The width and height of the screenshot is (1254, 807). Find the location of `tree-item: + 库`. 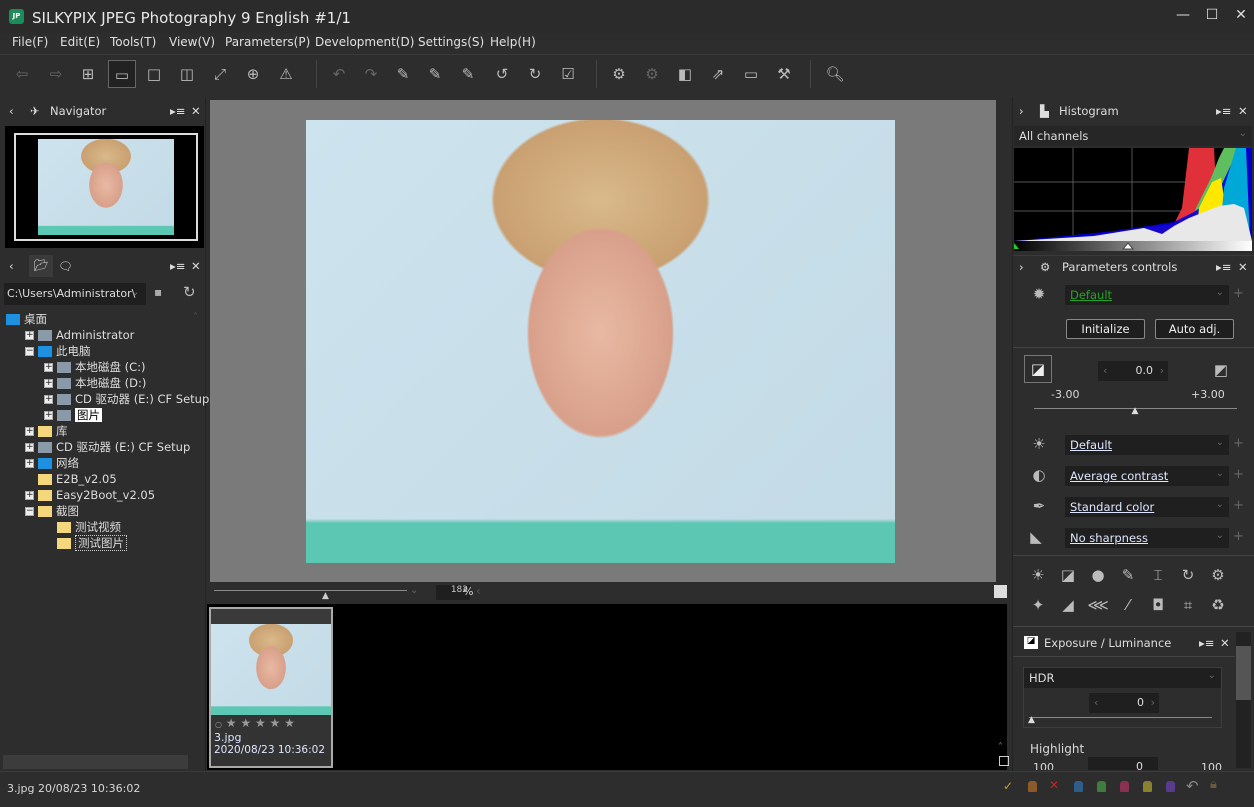

tree-item: + 库 is located at coordinates (98, 431).